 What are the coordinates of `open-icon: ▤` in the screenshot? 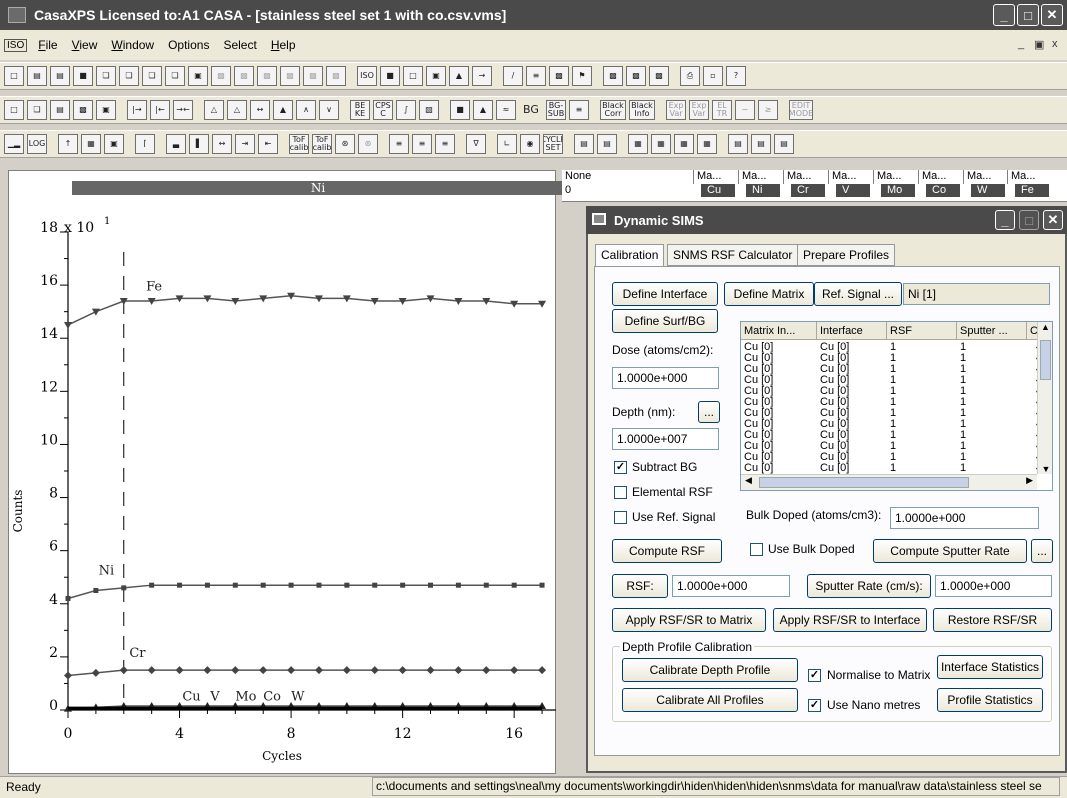 It's located at (37, 76).